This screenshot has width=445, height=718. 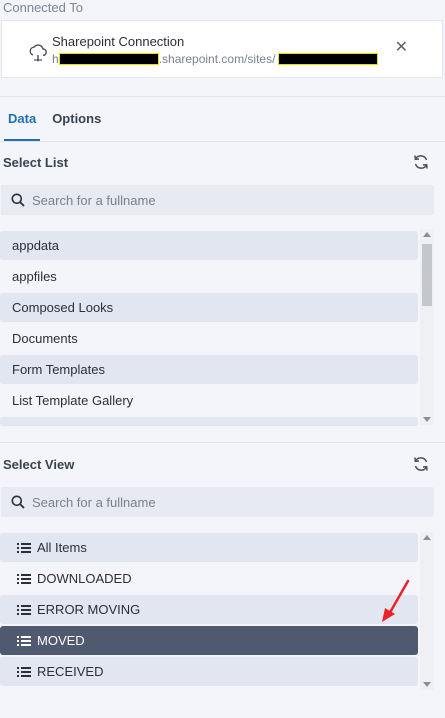 I want to click on select-view-title: Select View, so click(x=39, y=464).